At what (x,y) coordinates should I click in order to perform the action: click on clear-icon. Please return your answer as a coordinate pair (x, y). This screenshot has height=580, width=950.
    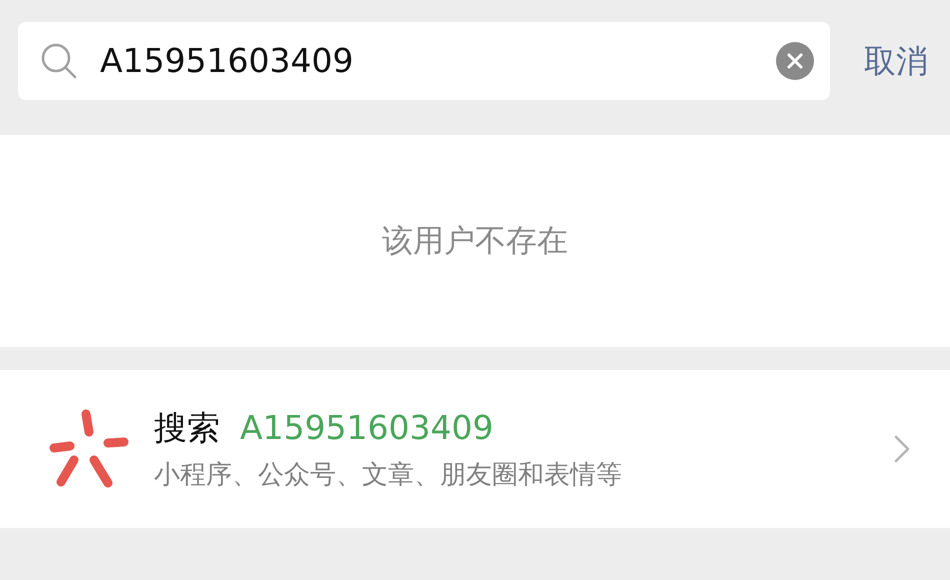
    Looking at the image, I should click on (795, 61).